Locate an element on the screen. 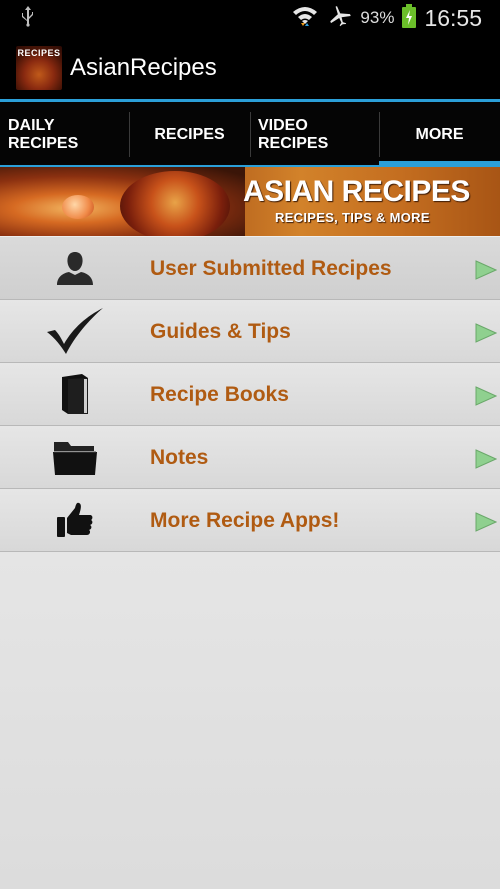 This screenshot has width=500, height=889. menu-item-label: Recipe Books is located at coordinates (219, 394).